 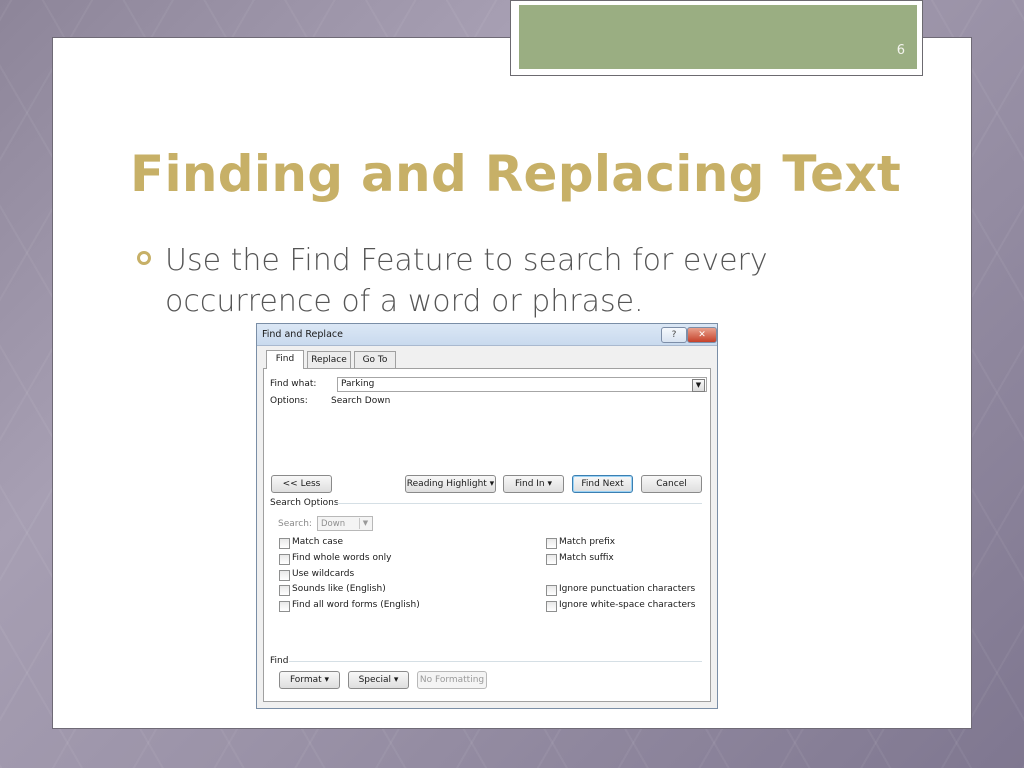 What do you see at coordinates (295, 524) in the screenshot?
I see `search-direction-label: Search:` at bounding box center [295, 524].